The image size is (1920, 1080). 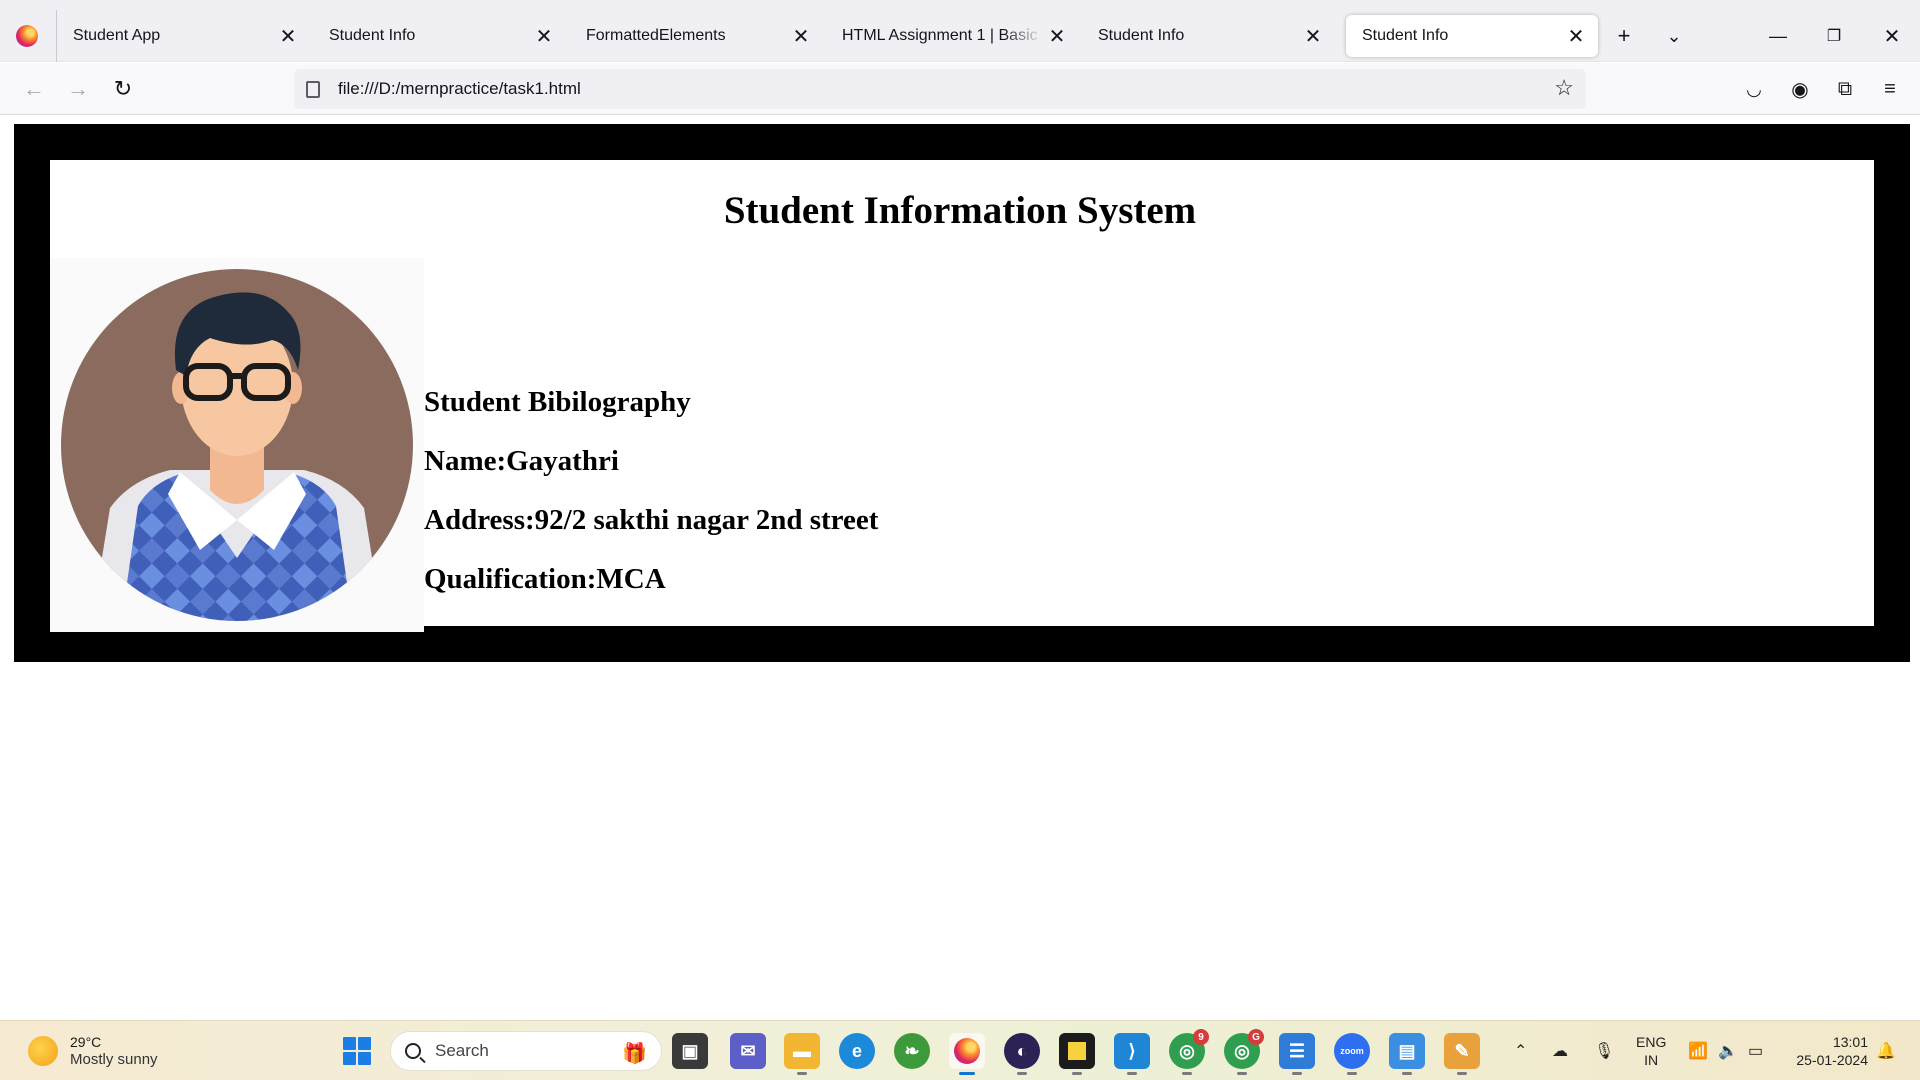 I want to click on tab-html-assignment: HTML Assignment 1 | Basic HTML ✕, so click(x=952, y=36).